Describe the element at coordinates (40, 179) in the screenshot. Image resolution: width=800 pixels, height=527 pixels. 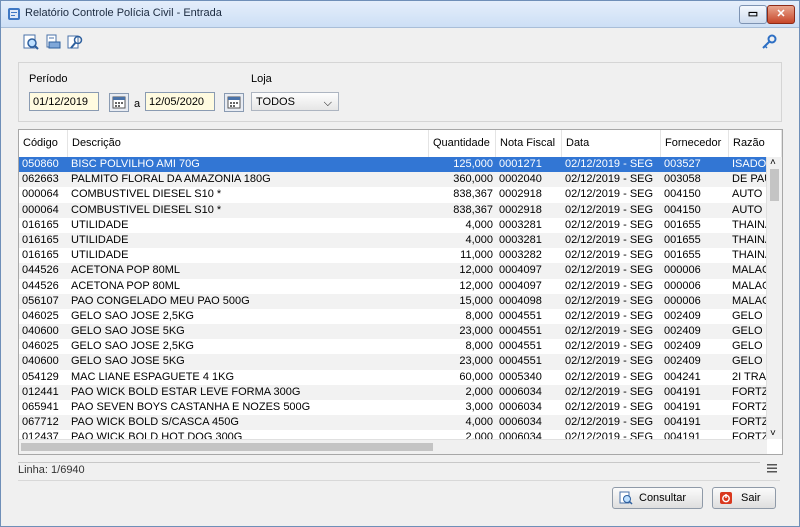
I see `cell-codigo: 062663` at that location.